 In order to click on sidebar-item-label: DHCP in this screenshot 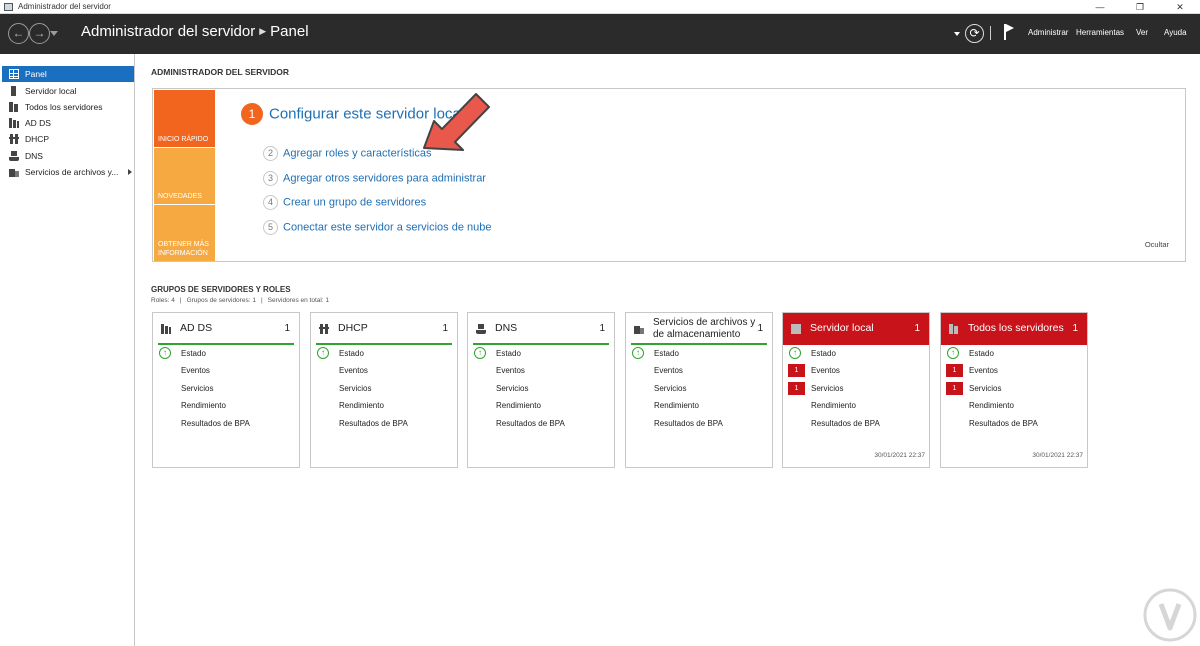, I will do `click(37, 139)`.